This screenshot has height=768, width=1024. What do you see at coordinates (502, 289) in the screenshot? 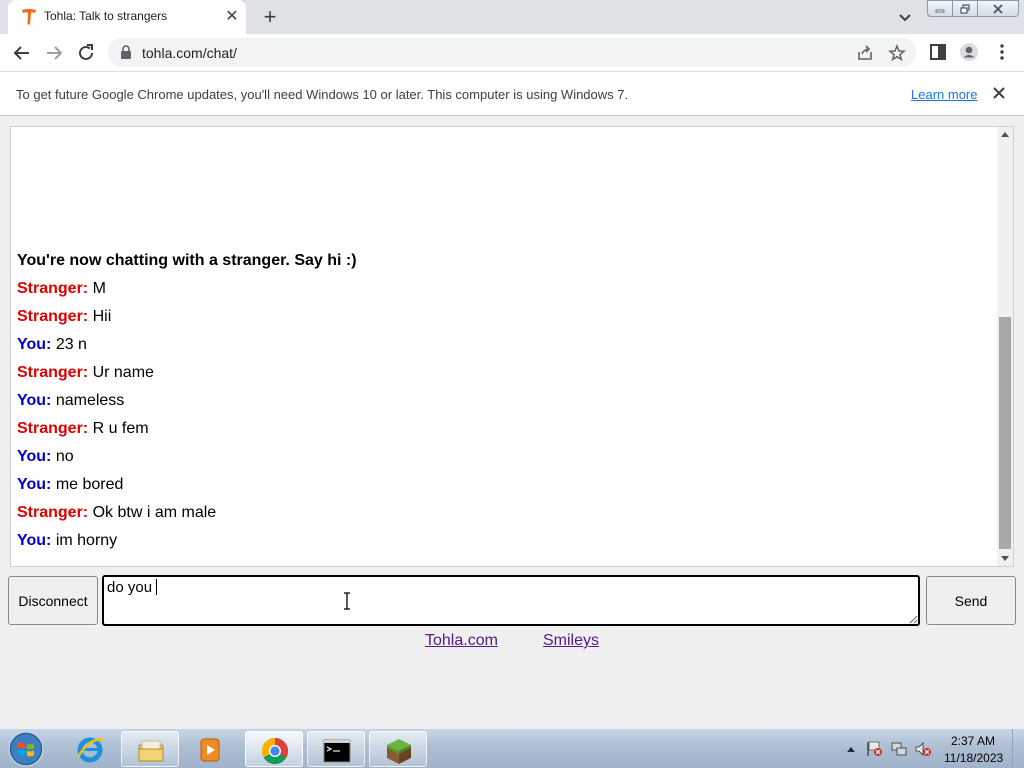
I see `chat-message: Stranger: M` at bounding box center [502, 289].